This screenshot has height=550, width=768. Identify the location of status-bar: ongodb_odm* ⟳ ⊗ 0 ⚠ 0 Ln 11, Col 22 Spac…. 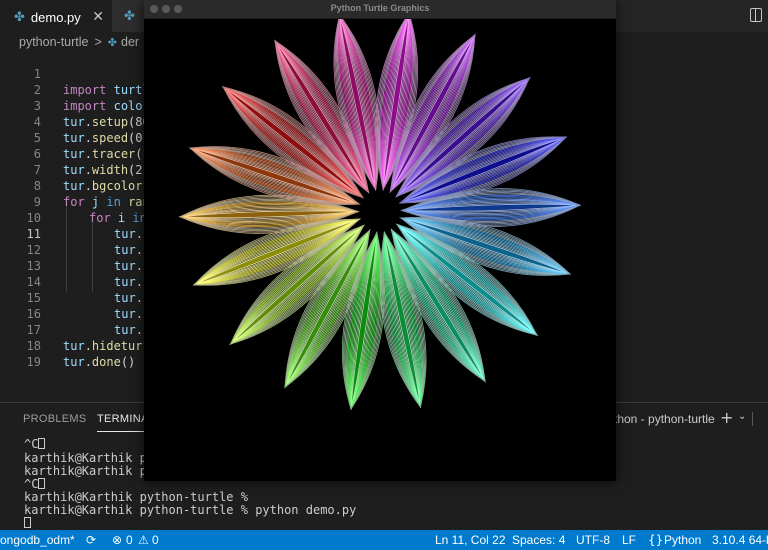
(384, 540).